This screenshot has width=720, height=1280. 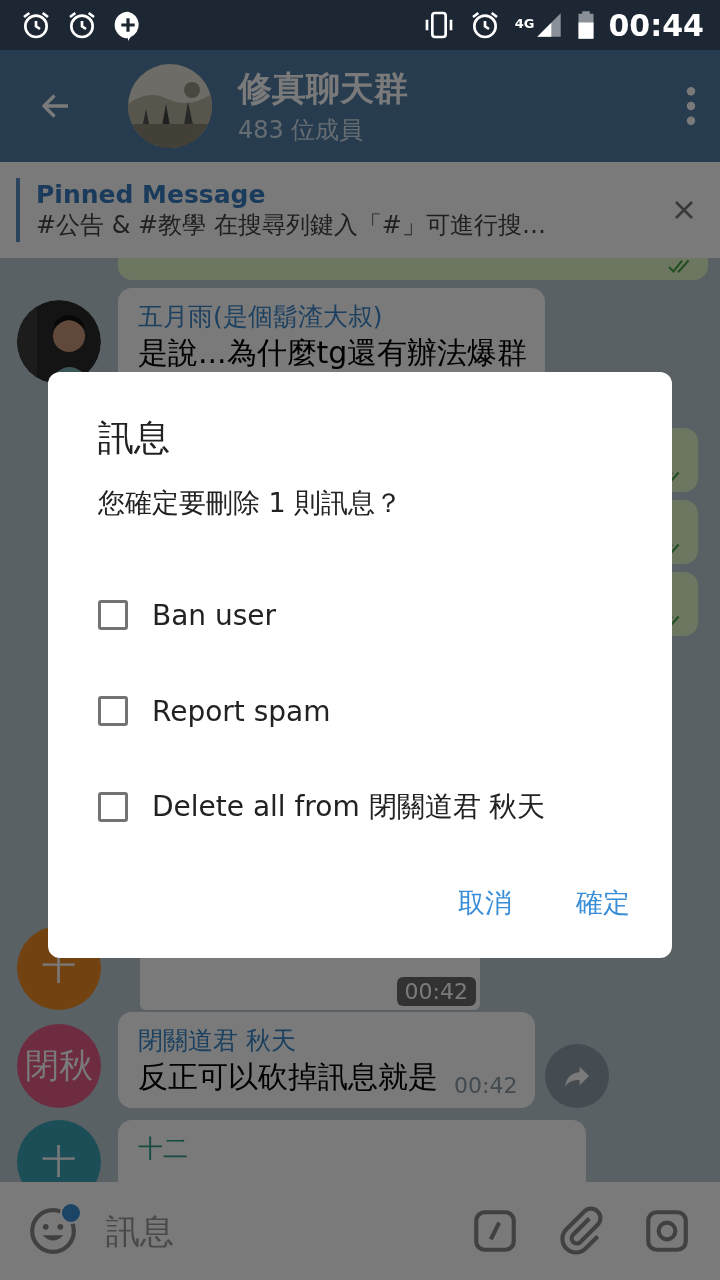 I want to click on group-title: 修真聊天群, so click(x=323, y=88).